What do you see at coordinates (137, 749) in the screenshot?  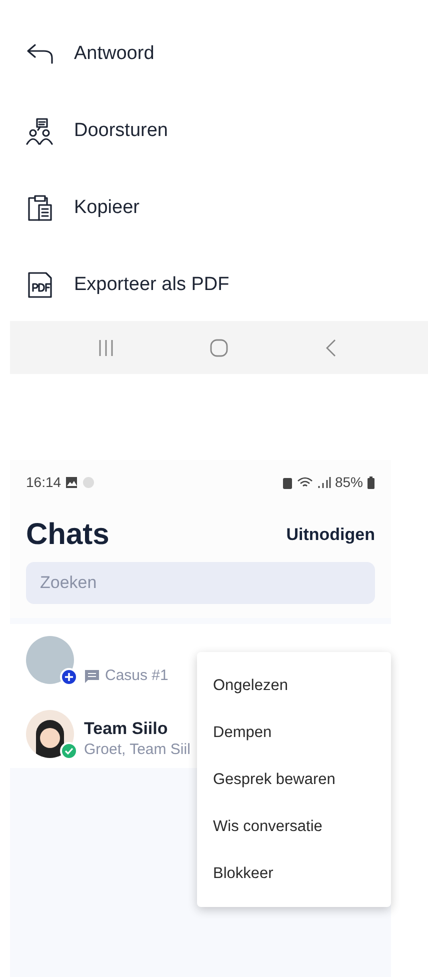 I see `message-preview: Groet, Team Siil` at bounding box center [137, 749].